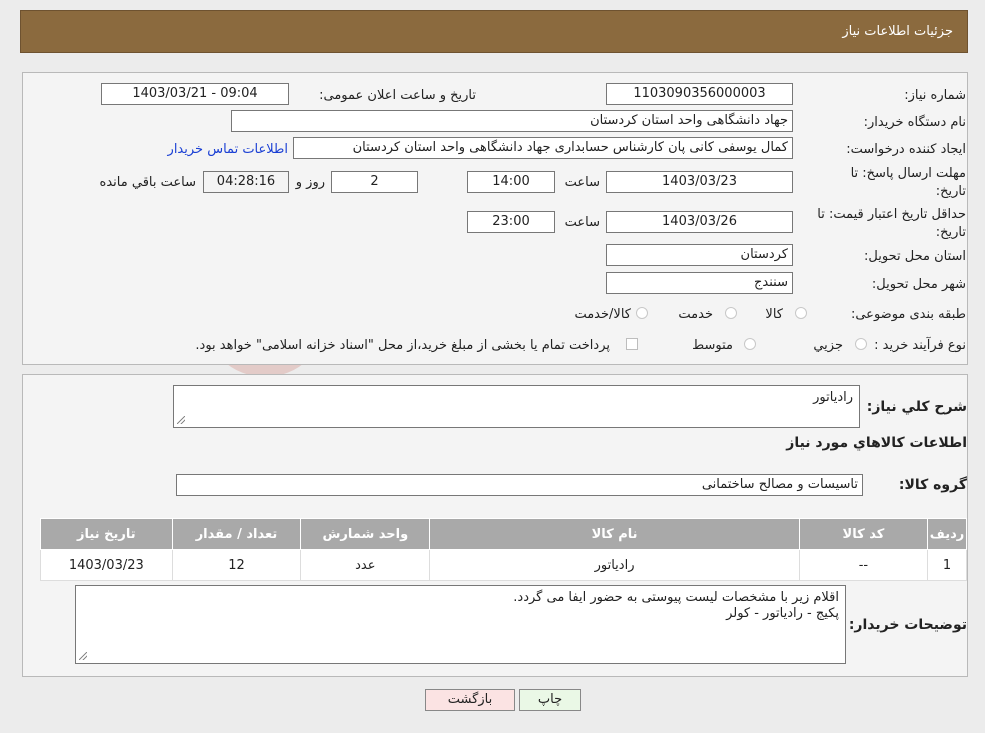  I want to click on col-row-number: رديف, so click(947, 534).